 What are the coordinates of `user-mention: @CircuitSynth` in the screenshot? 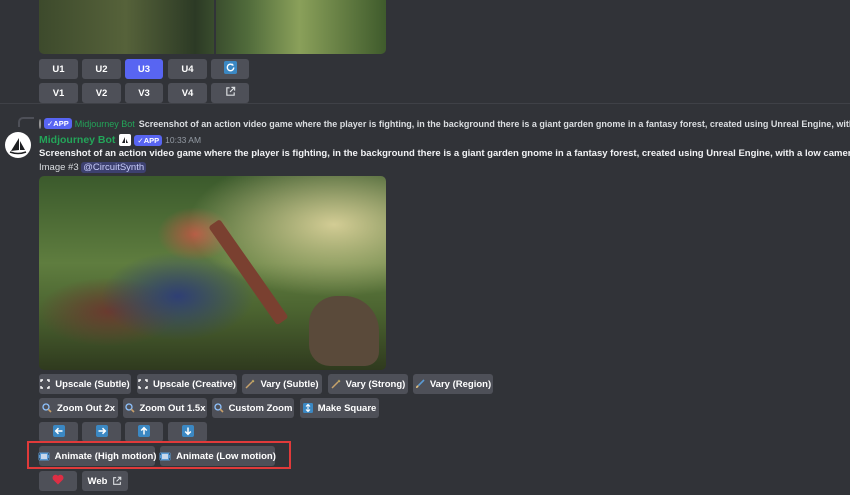 It's located at (114, 167).